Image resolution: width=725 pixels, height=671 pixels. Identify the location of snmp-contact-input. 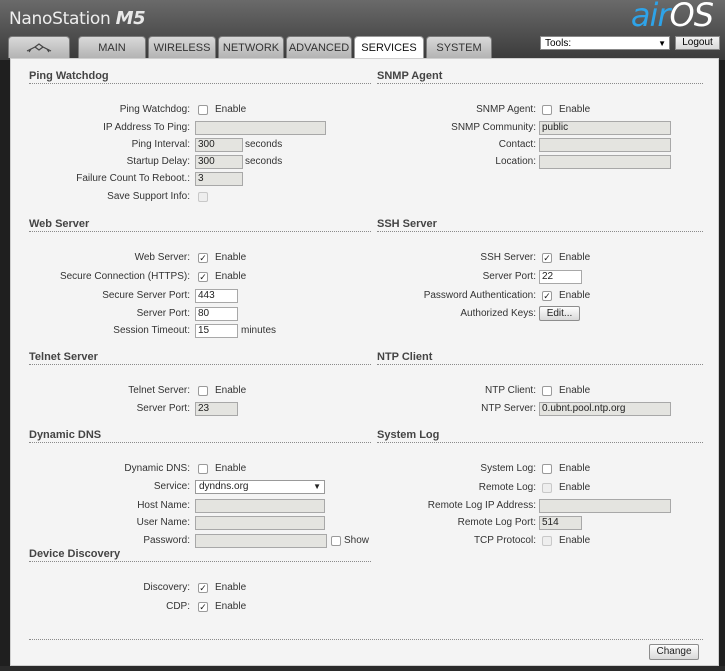
(605, 145).